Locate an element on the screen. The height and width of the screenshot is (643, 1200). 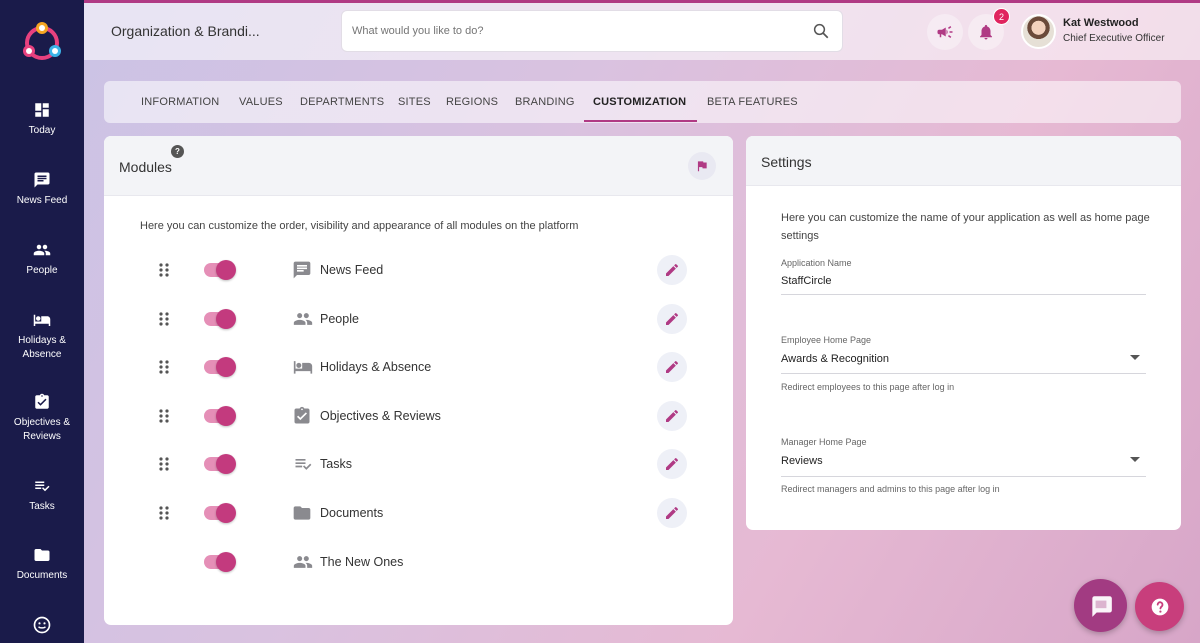
module-row: Documents is located at coordinates (418, 513).